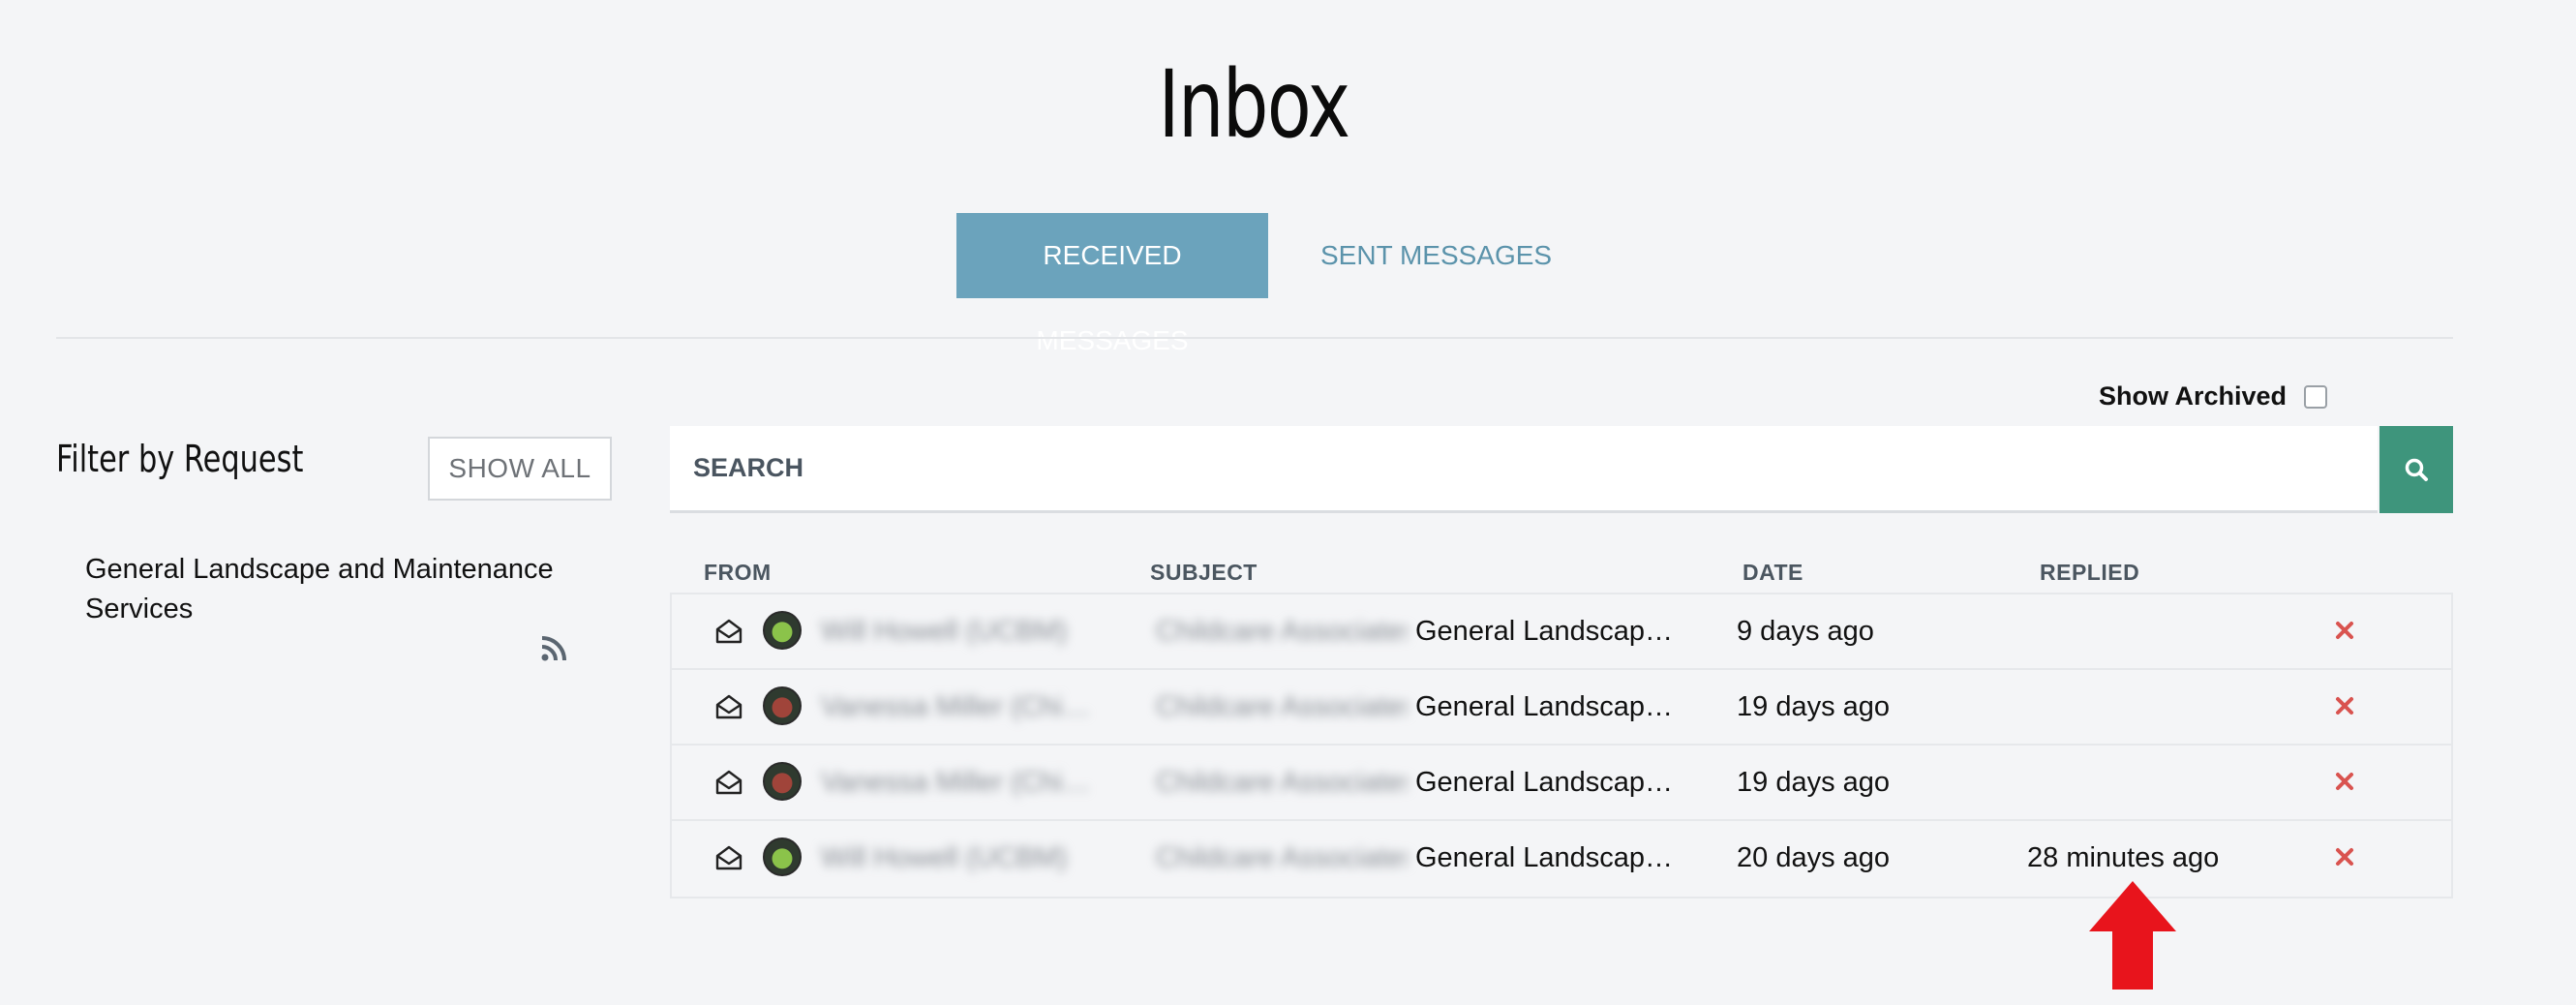 This screenshot has width=2576, height=1005. I want to click on show-archived-label: Show Archived, so click(2193, 396).